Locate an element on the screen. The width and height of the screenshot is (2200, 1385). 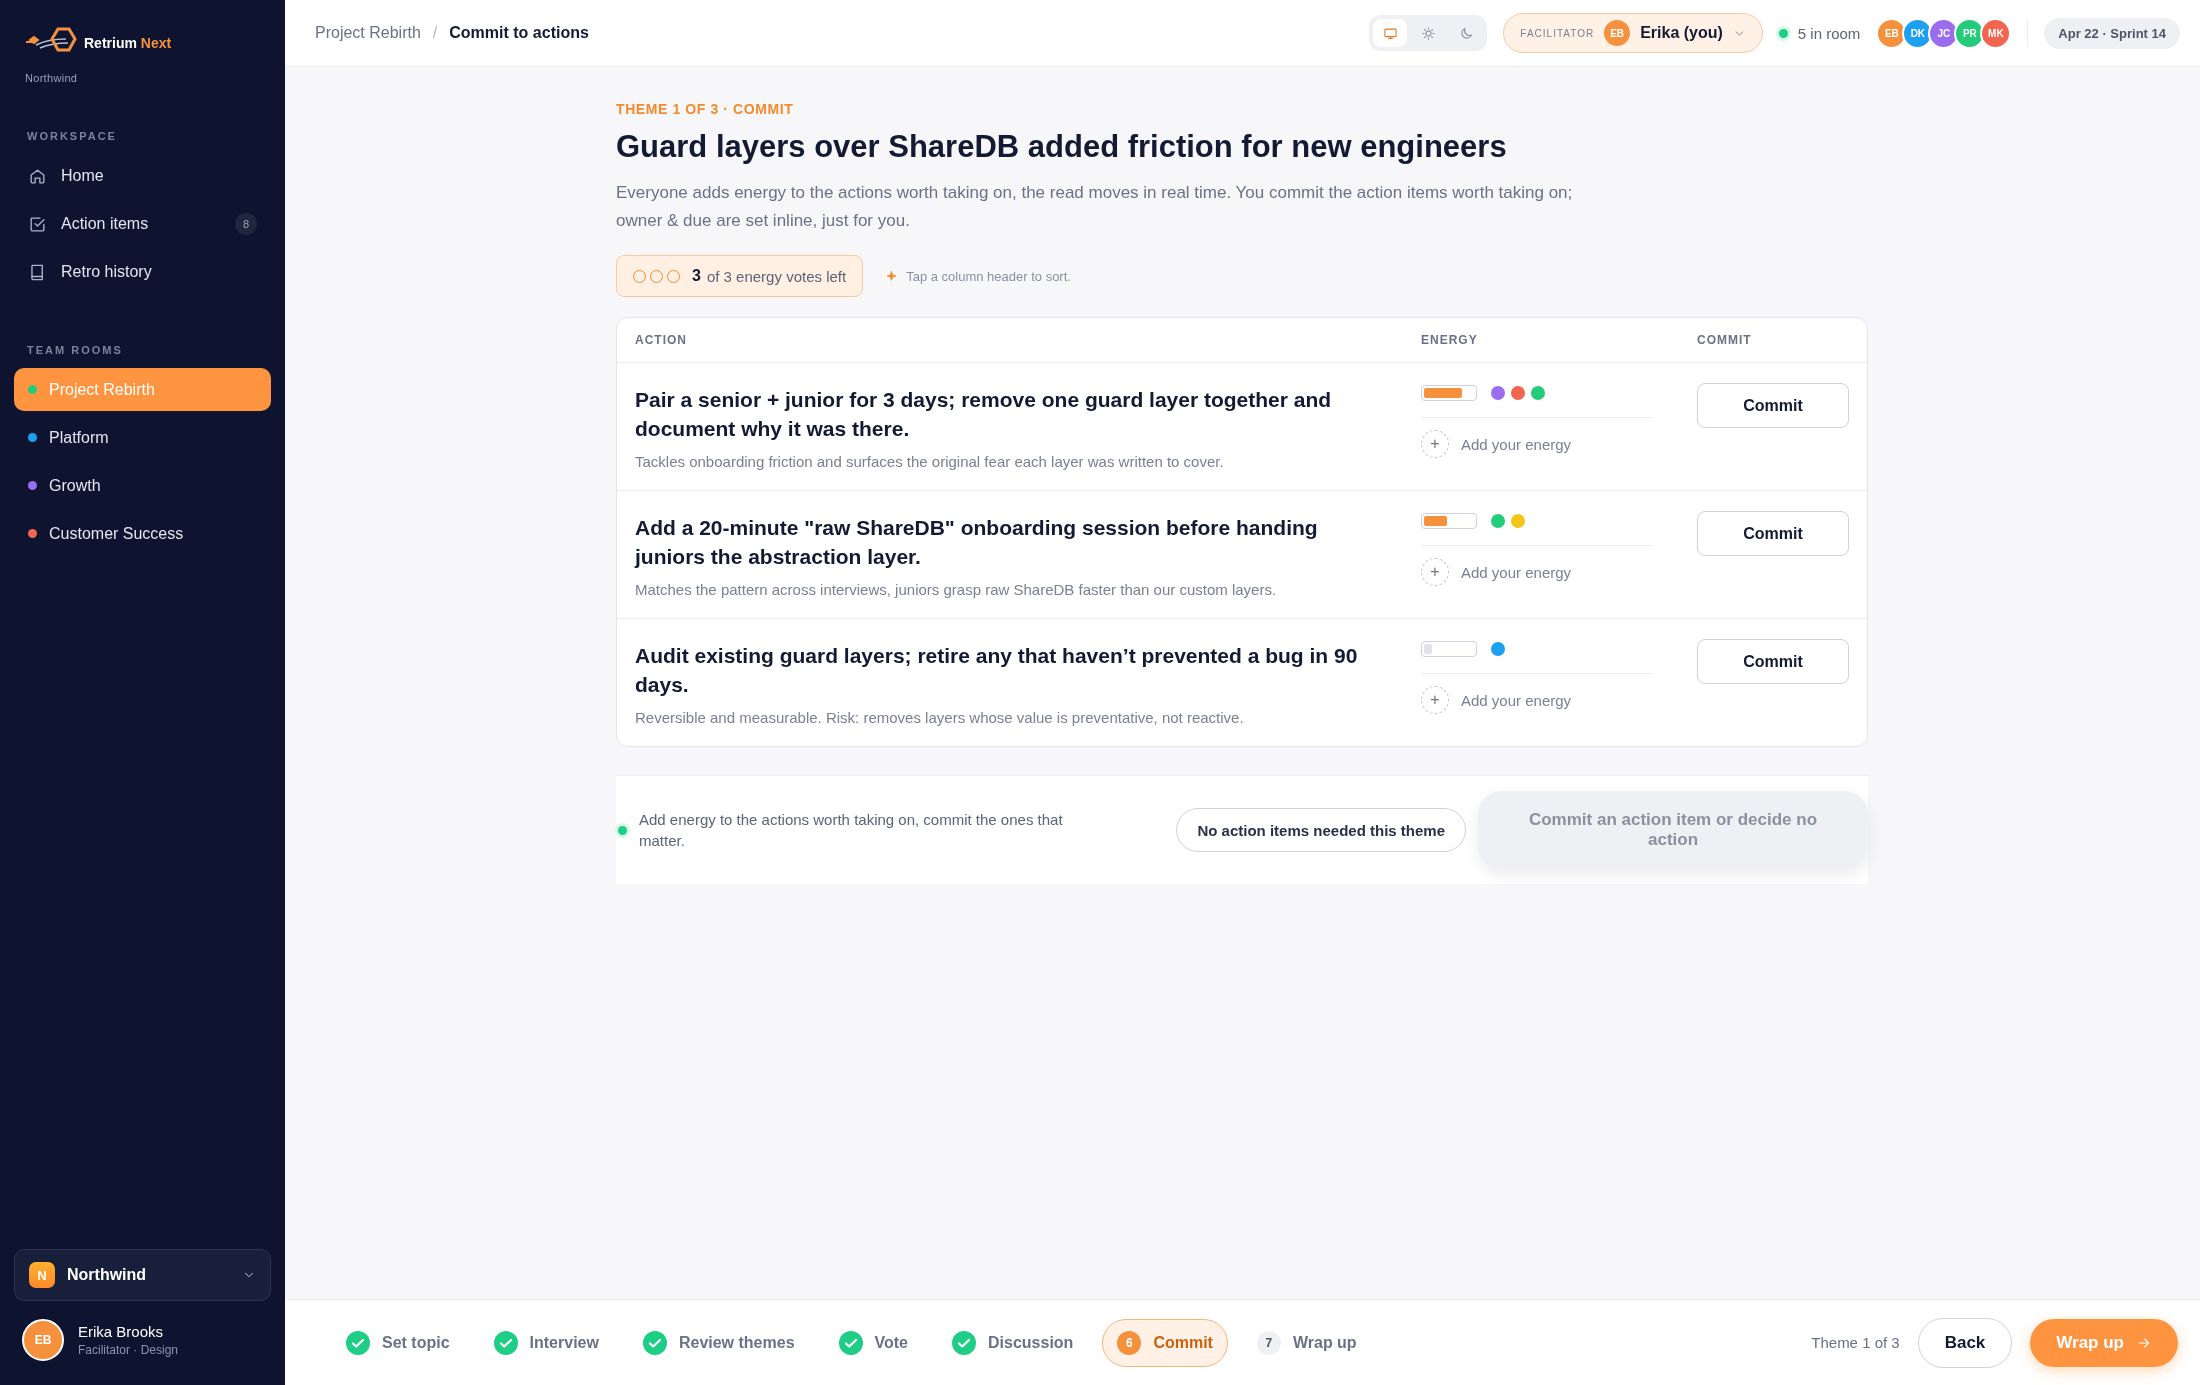
action-title: Add a 20-minute "raw ShareDB" onboarding session before handing juniors the abstraction layer. is located at coordinates (977, 542).